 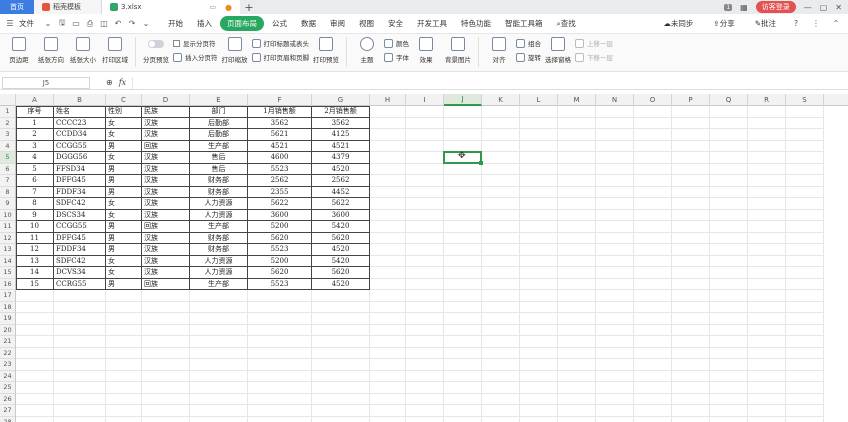 I want to click on menu-page-layout: 页面布局, so click(x=242, y=23).